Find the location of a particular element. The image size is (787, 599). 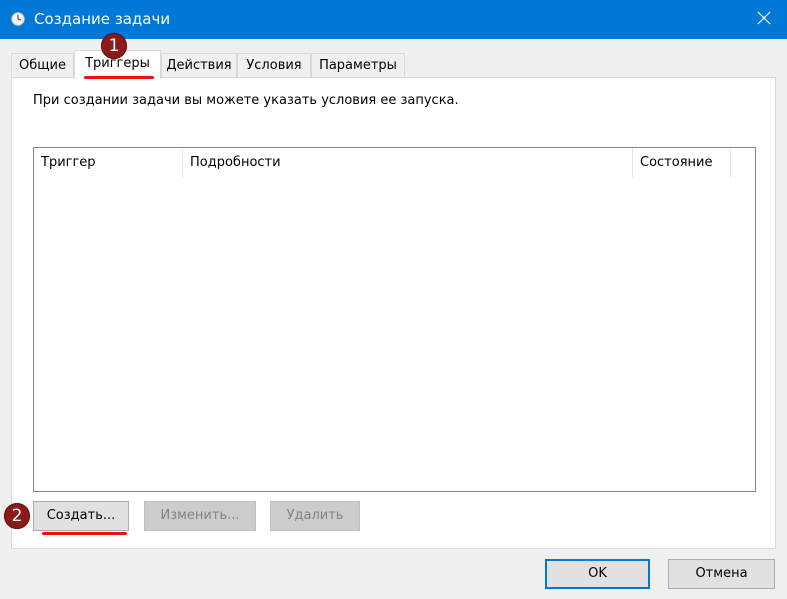

tab-actions: Действия is located at coordinates (199, 65).